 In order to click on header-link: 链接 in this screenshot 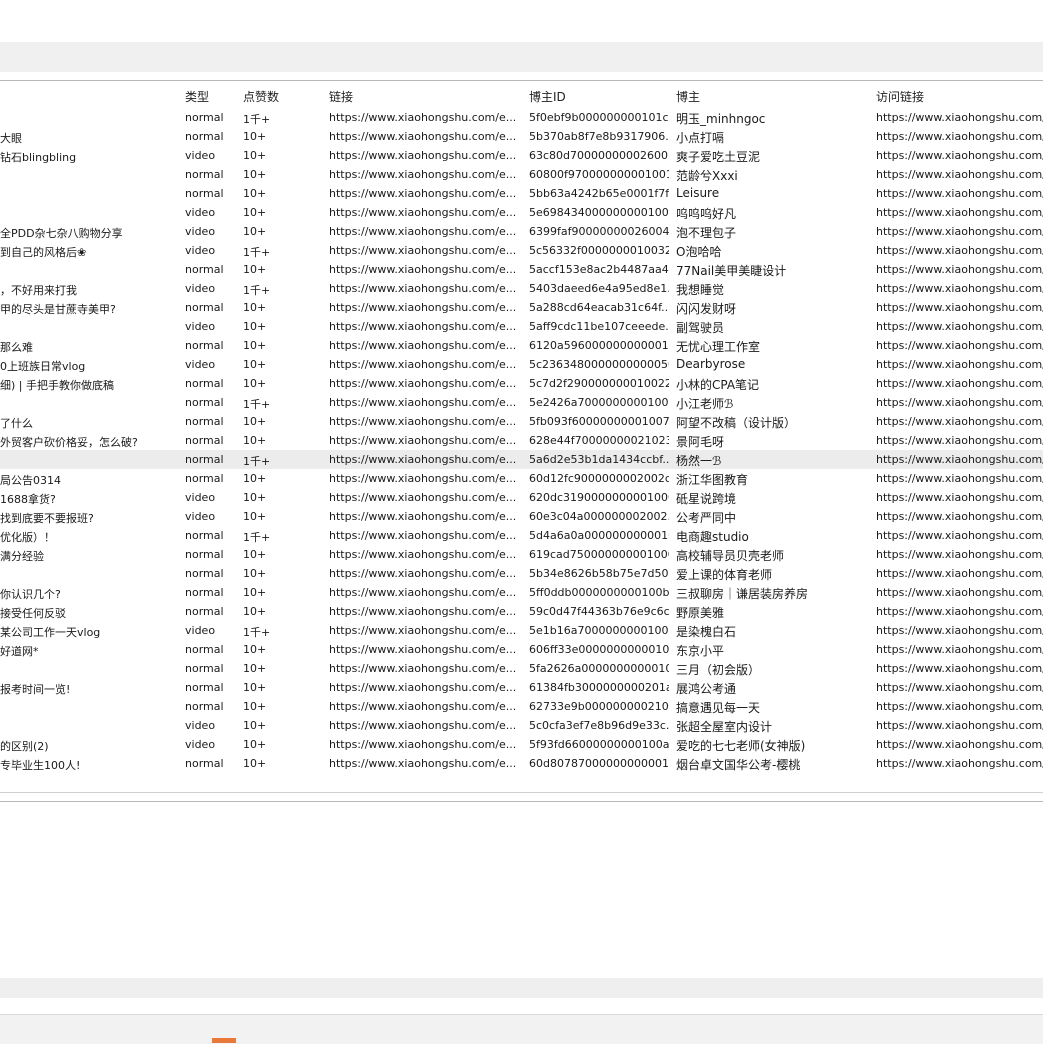, I will do `click(341, 96)`.